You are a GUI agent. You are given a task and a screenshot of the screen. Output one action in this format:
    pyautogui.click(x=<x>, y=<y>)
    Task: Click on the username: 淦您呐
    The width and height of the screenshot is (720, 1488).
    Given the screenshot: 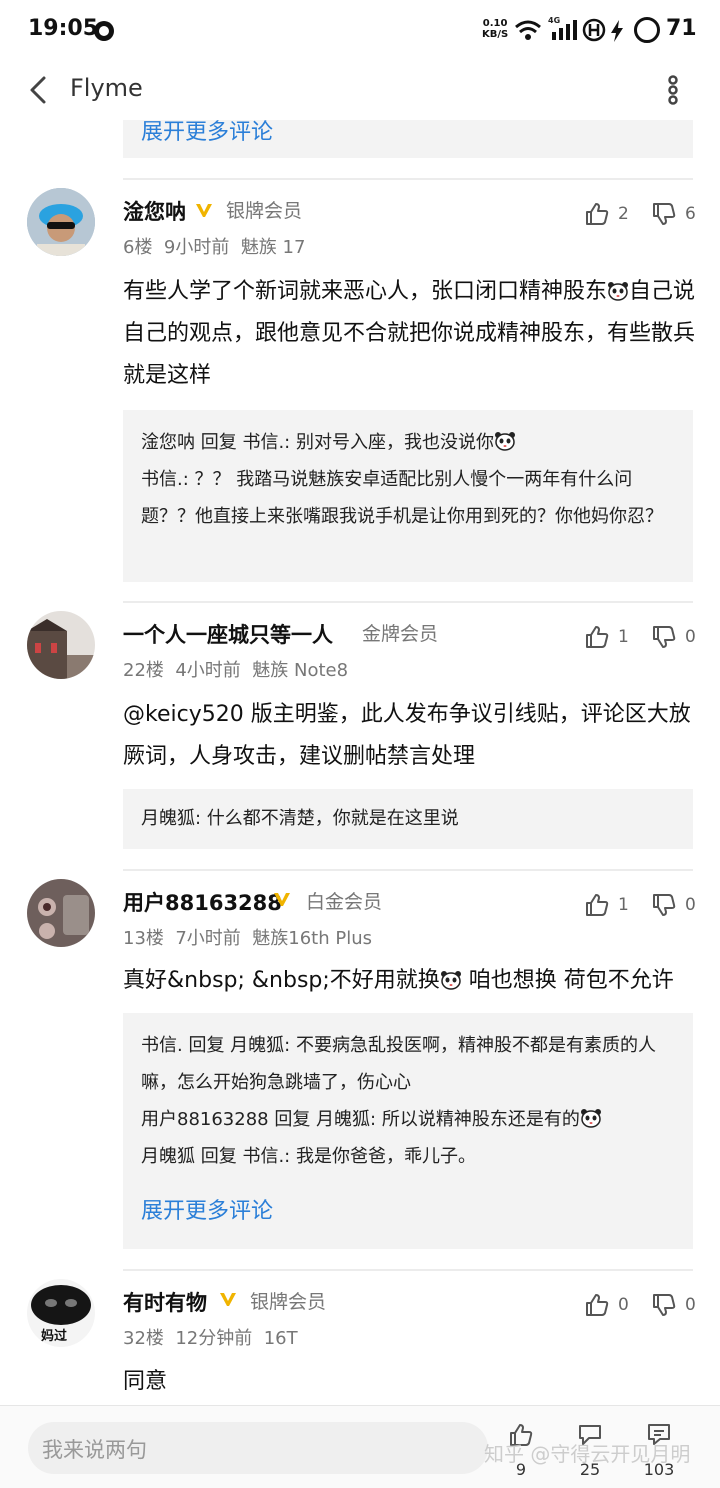 What is the action you would take?
    pyautogui.click(x=154, y=211)
    